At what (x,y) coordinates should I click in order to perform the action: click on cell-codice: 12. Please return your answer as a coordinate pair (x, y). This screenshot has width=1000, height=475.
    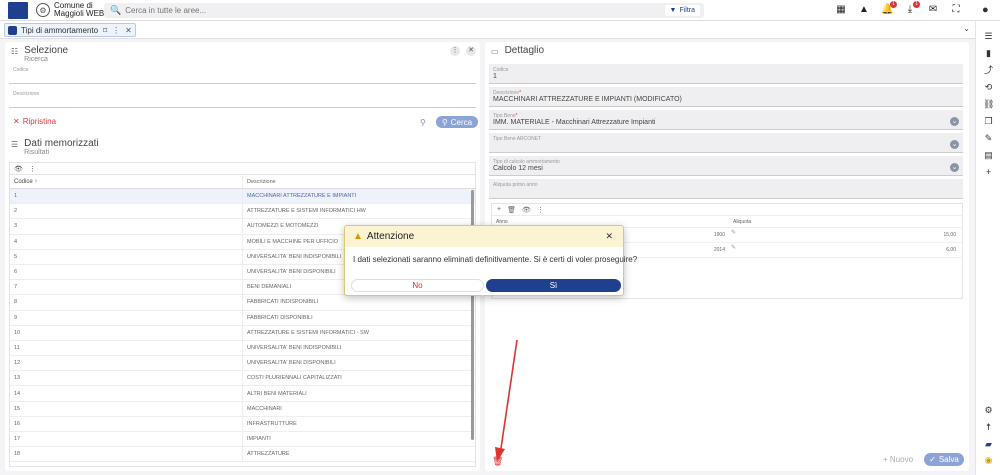
    Looking at the image, I should click on (126, 363).